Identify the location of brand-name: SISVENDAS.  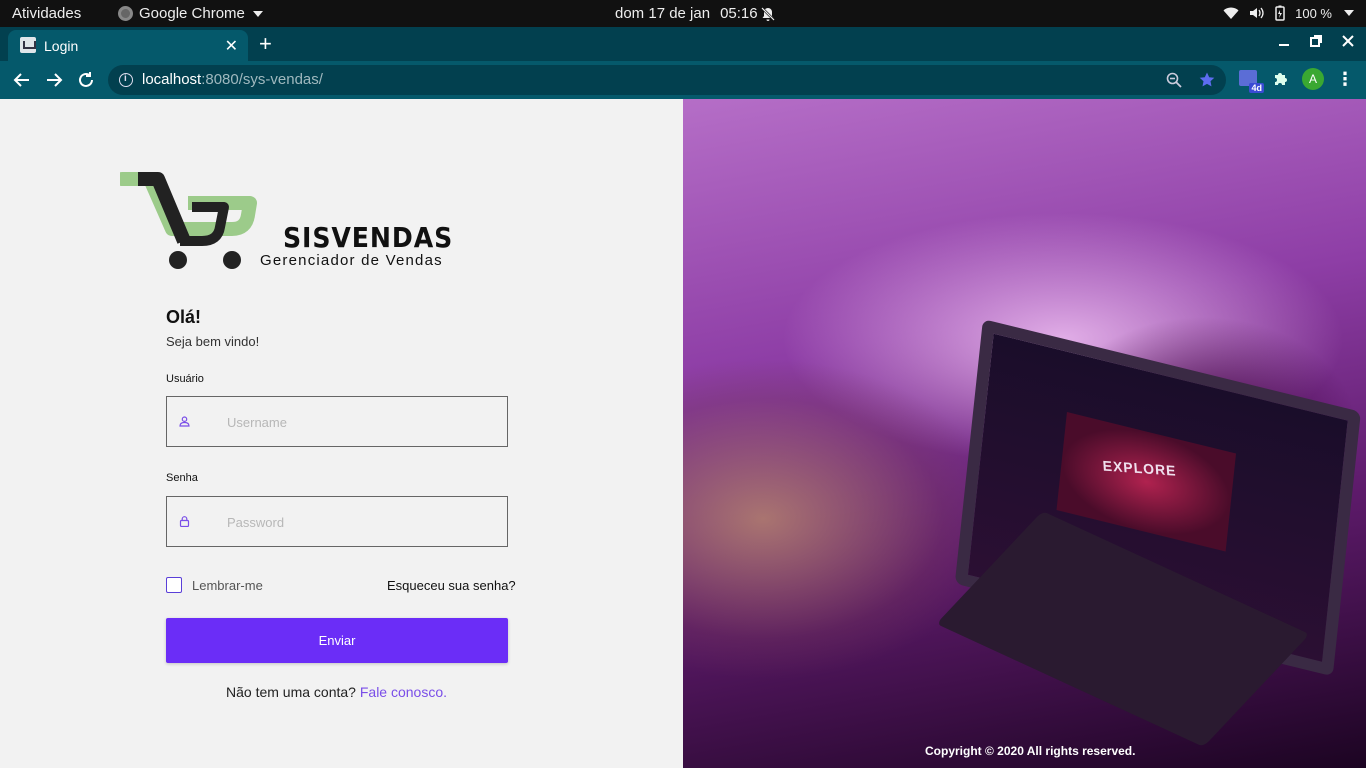
(368, 237).